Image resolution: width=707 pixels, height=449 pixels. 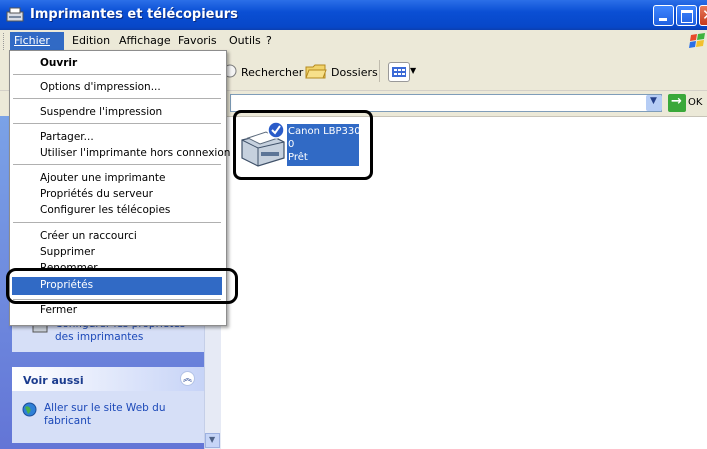 I want to click on minimize-button, so click(x=663, y=15).